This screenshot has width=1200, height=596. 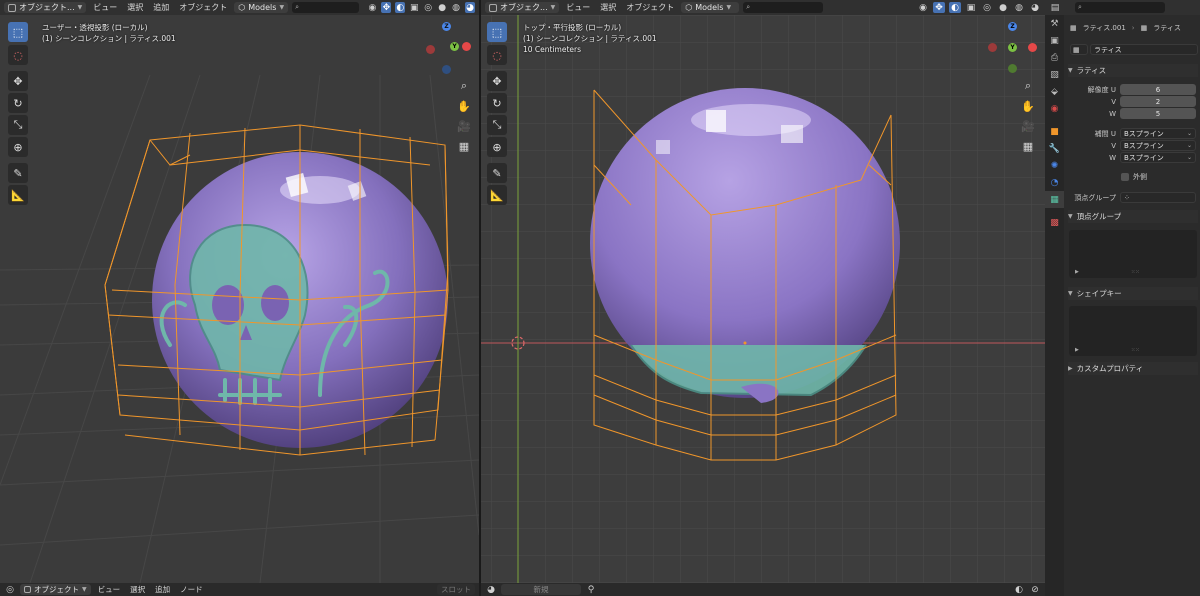 I want to click on backdrop-icon: ◐, so click(x=1019, y=589).